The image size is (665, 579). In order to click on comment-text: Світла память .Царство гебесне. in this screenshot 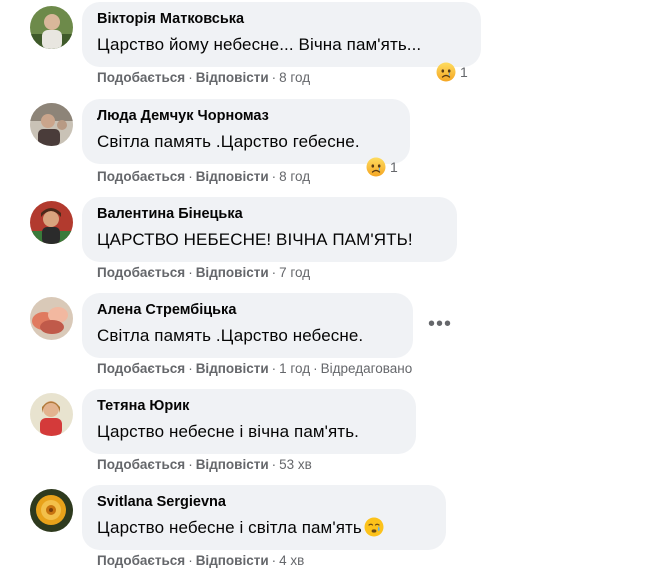, I will do `click(228, 141)`.